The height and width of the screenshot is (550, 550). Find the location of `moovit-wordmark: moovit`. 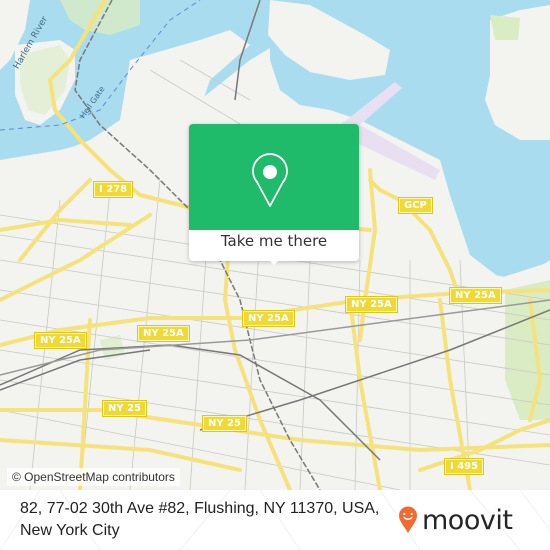

moovit-wordmark: moovit is located at coordinates (467, 520).